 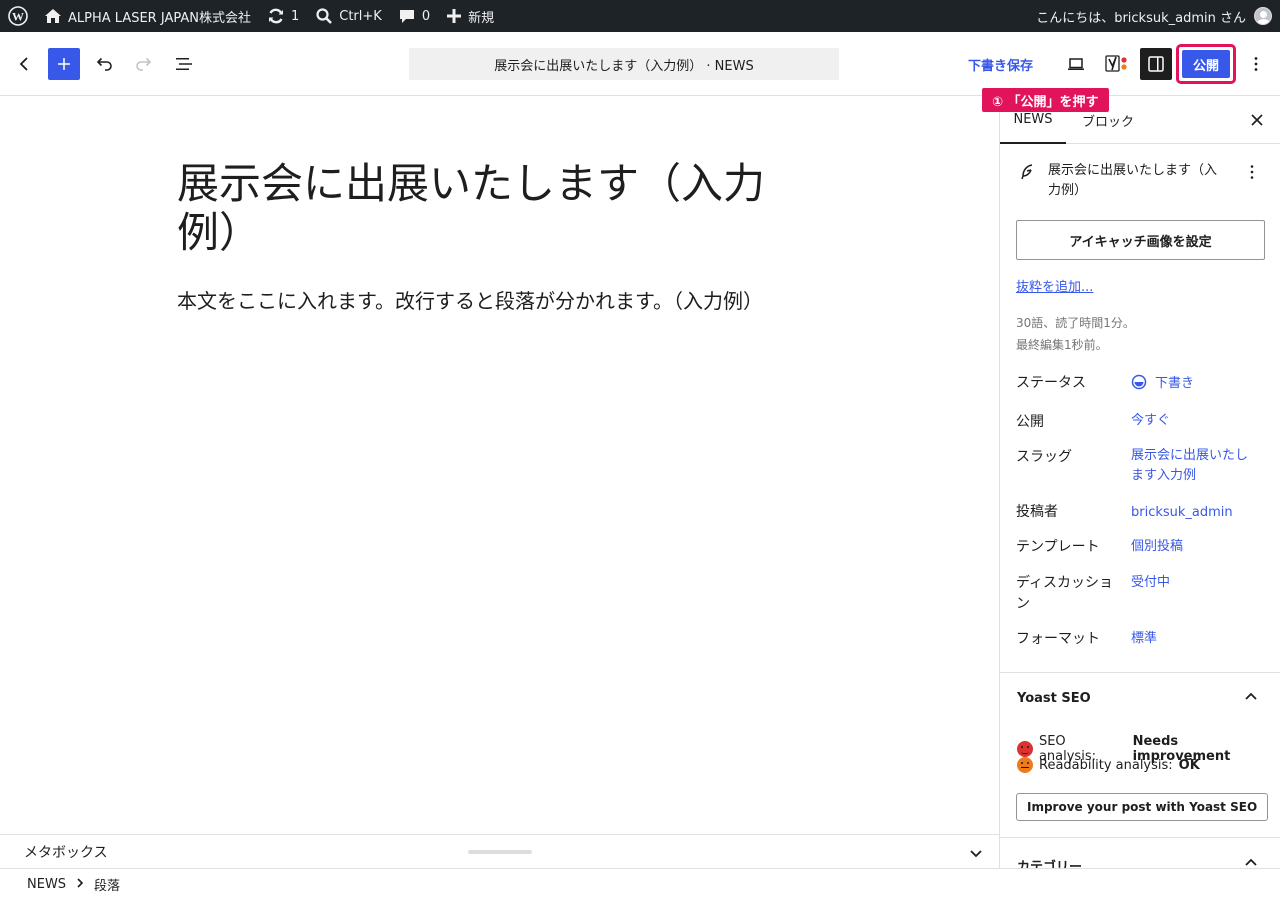 I want to click on search-icon, so click(x=324, y=16).